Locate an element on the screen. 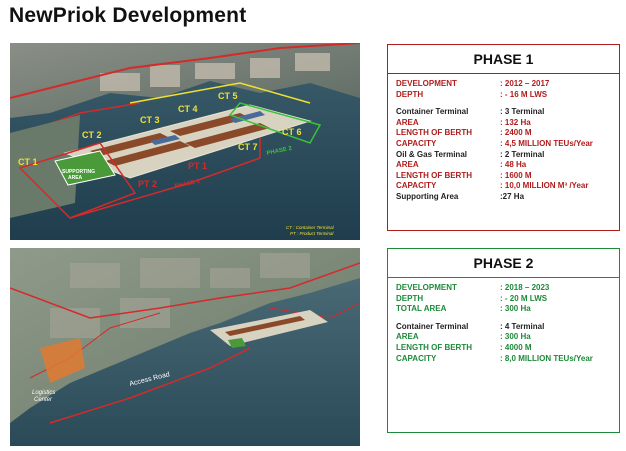 The width and height of the screenshot is (626, 451). phase1-row: Container Terminal : 3 Terminal is located at coordinates (503, 112).